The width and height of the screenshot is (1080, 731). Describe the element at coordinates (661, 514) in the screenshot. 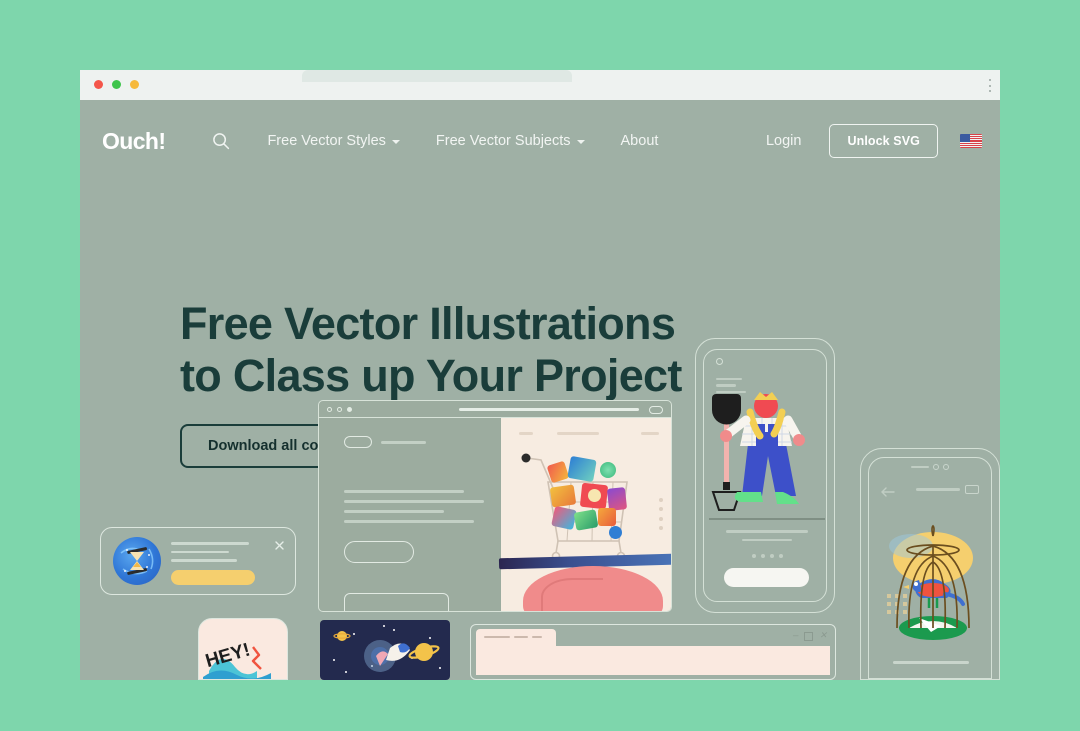

I see `mockup-pagination-dots` at that location.